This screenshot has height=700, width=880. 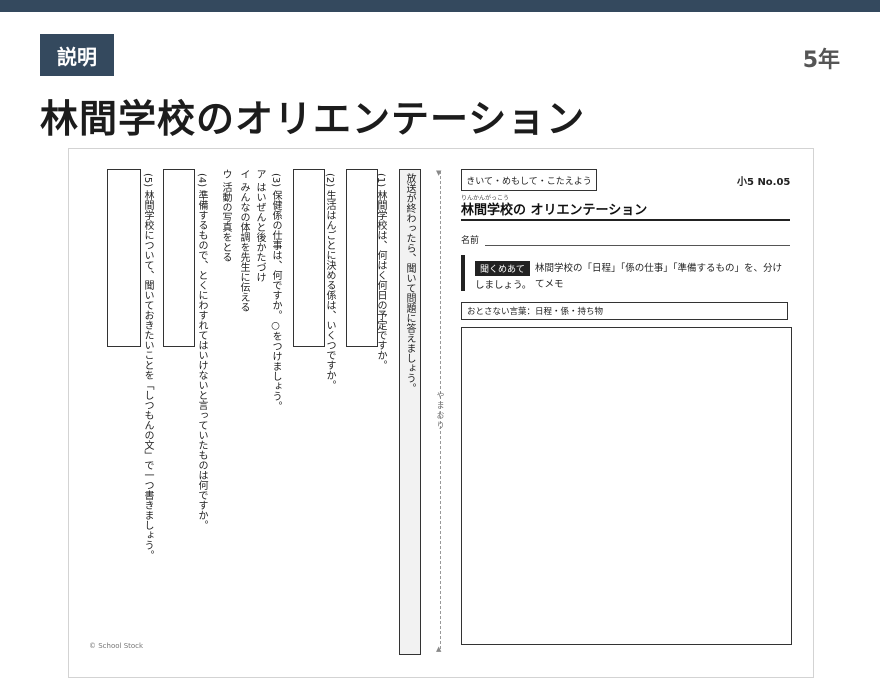 What do you see at coordinates (554, 210) in the screenshot?
I see `worksheet-title: 林間学校の オリエンテーション` at bounding box center [554, 210].